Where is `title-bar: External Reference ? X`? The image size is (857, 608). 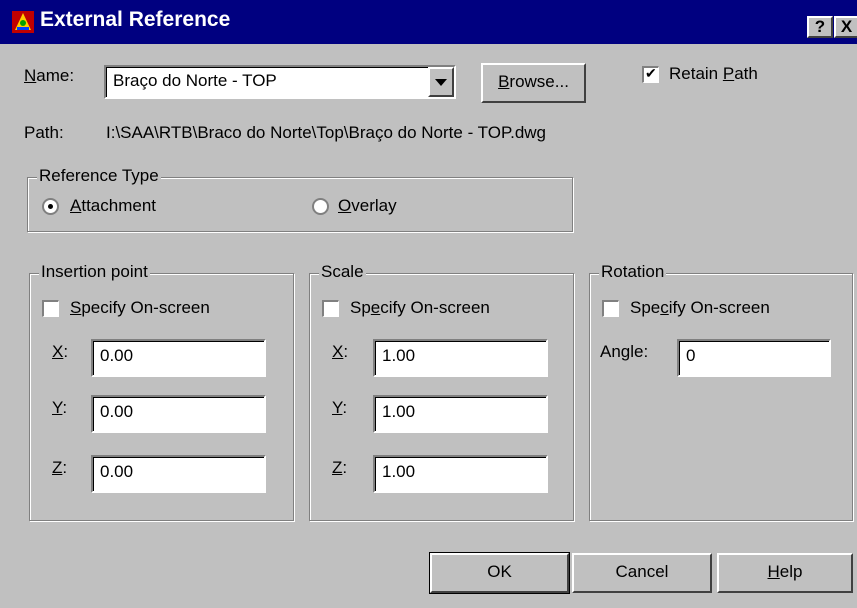
title-bar: External Reference ? X is located at coordinates (428, 22).